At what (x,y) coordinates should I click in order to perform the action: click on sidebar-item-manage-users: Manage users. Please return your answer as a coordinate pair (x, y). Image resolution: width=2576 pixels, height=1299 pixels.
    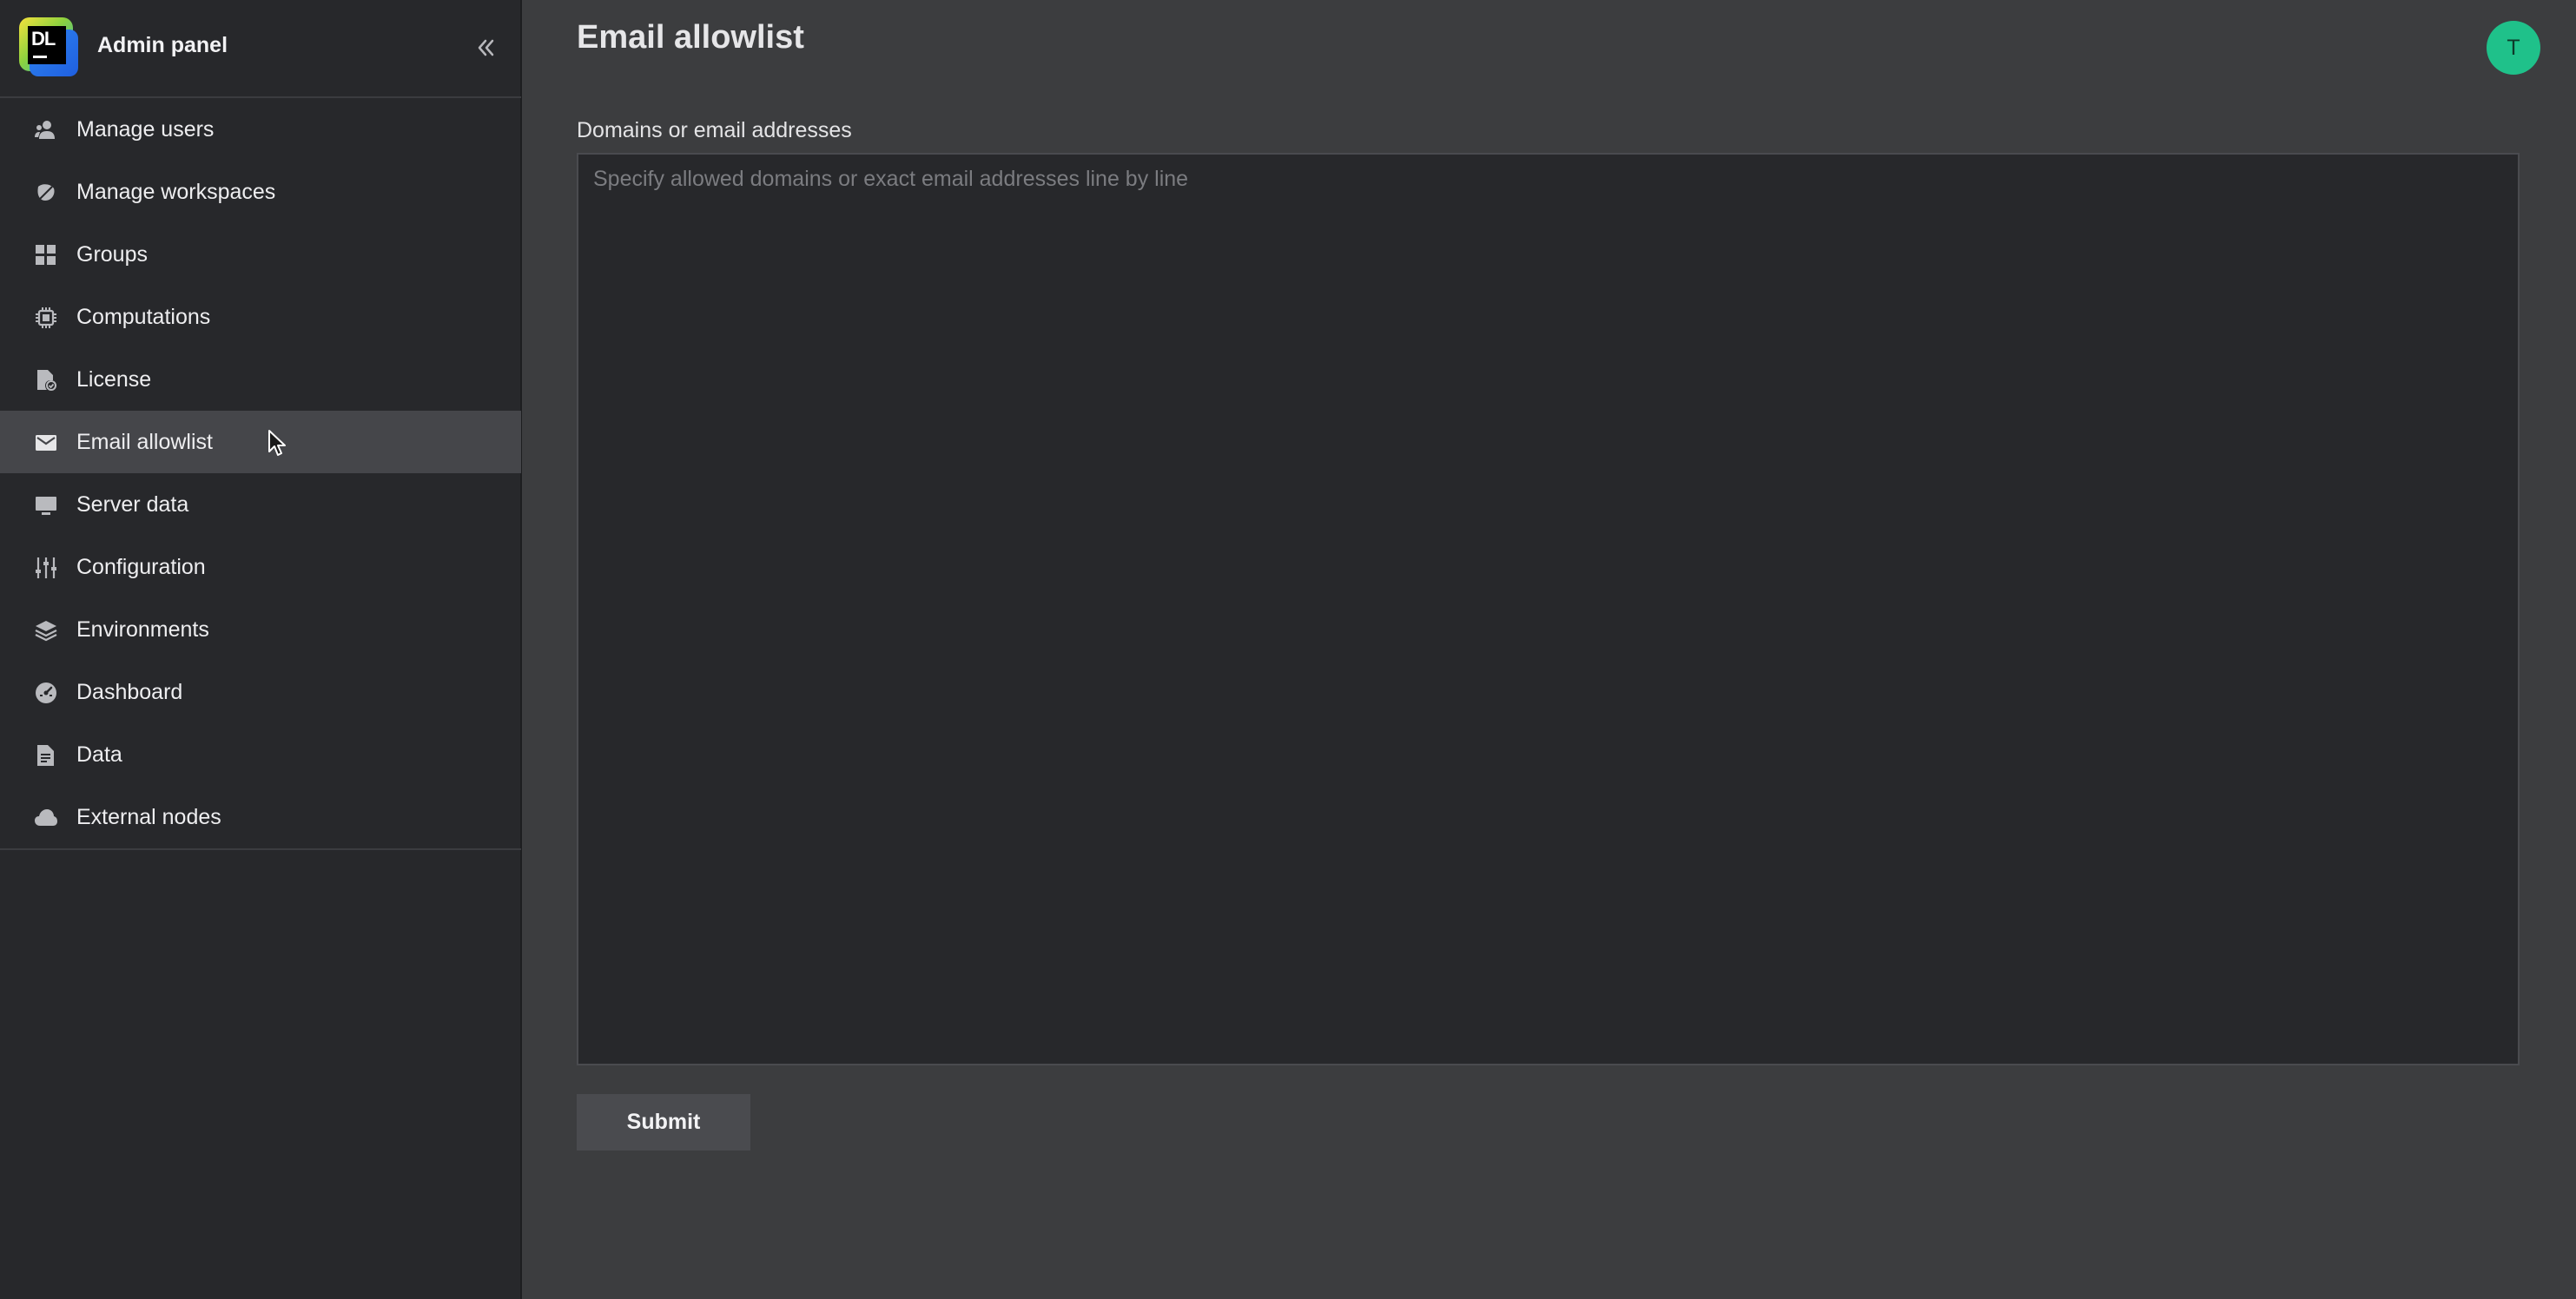
    Looking at the image, I should click on (260, 129).